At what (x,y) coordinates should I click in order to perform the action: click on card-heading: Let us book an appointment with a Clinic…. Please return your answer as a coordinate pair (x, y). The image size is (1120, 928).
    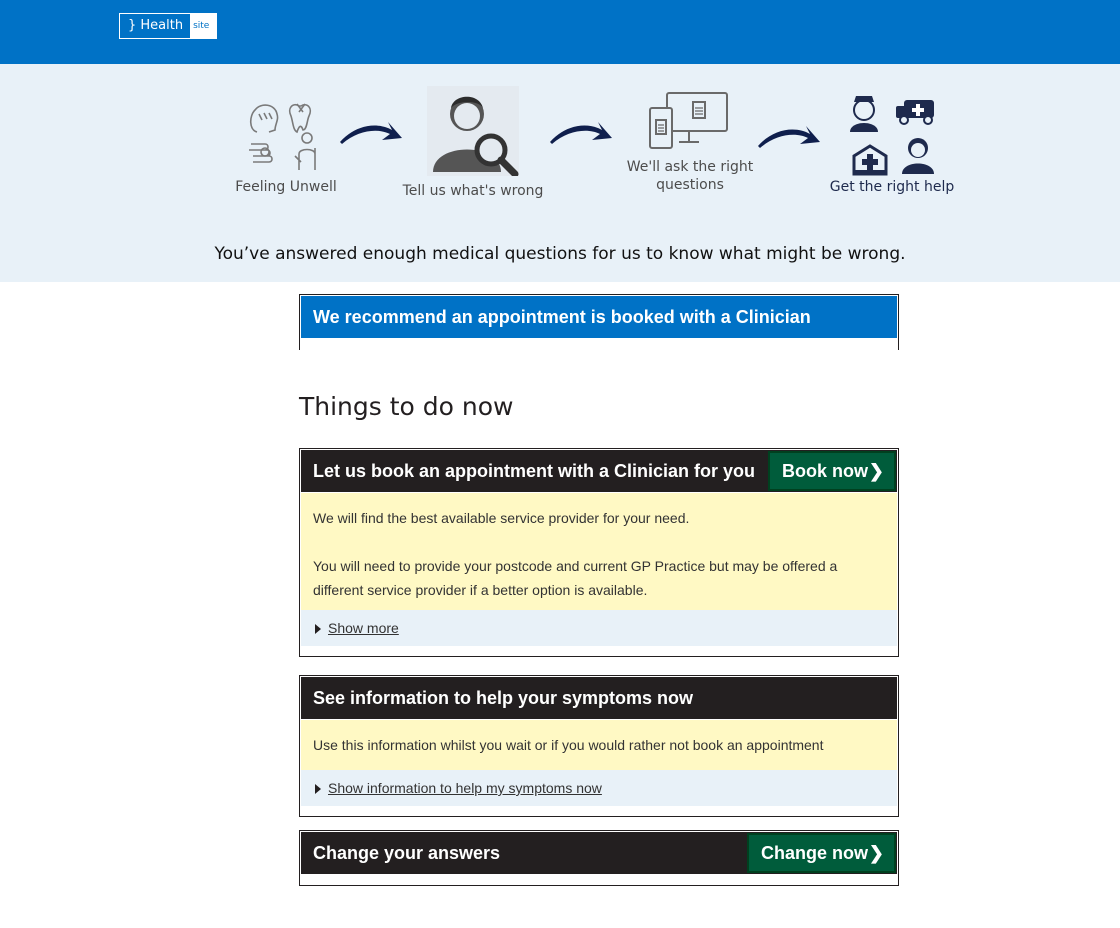
    Looking at the image, I should click on (599, 471).